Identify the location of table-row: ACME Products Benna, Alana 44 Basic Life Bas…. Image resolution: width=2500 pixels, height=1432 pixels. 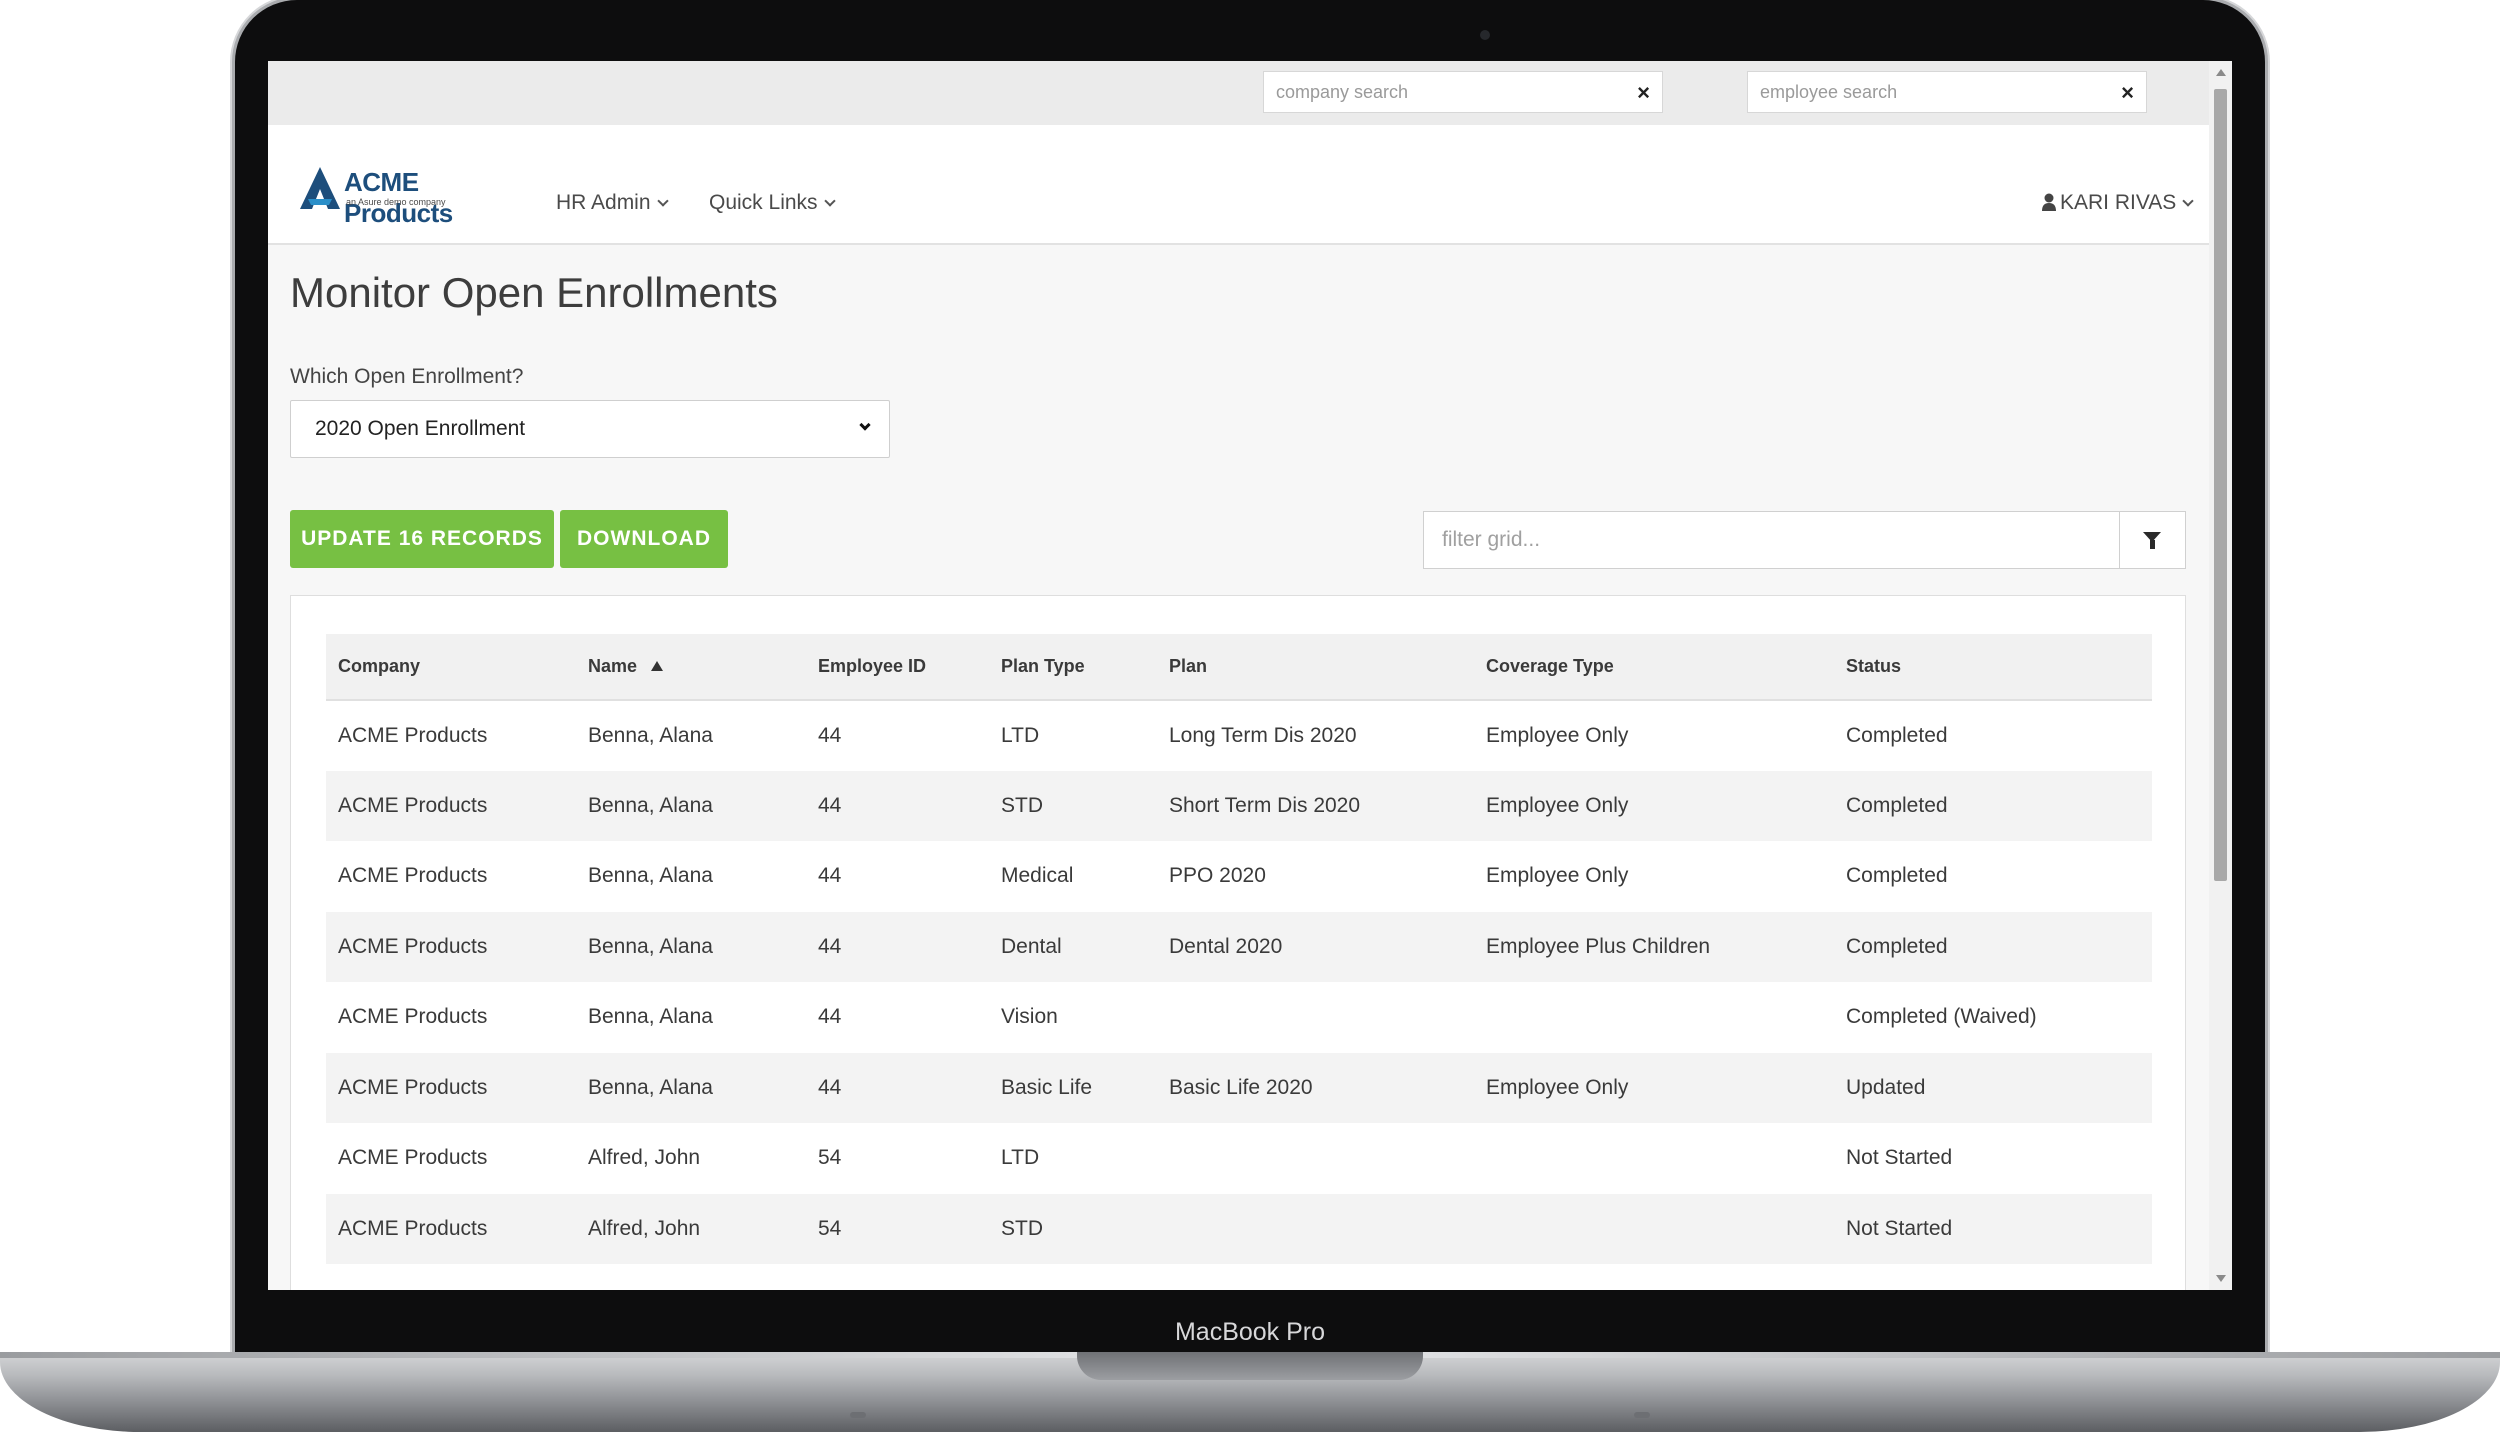
(1239, 1087).